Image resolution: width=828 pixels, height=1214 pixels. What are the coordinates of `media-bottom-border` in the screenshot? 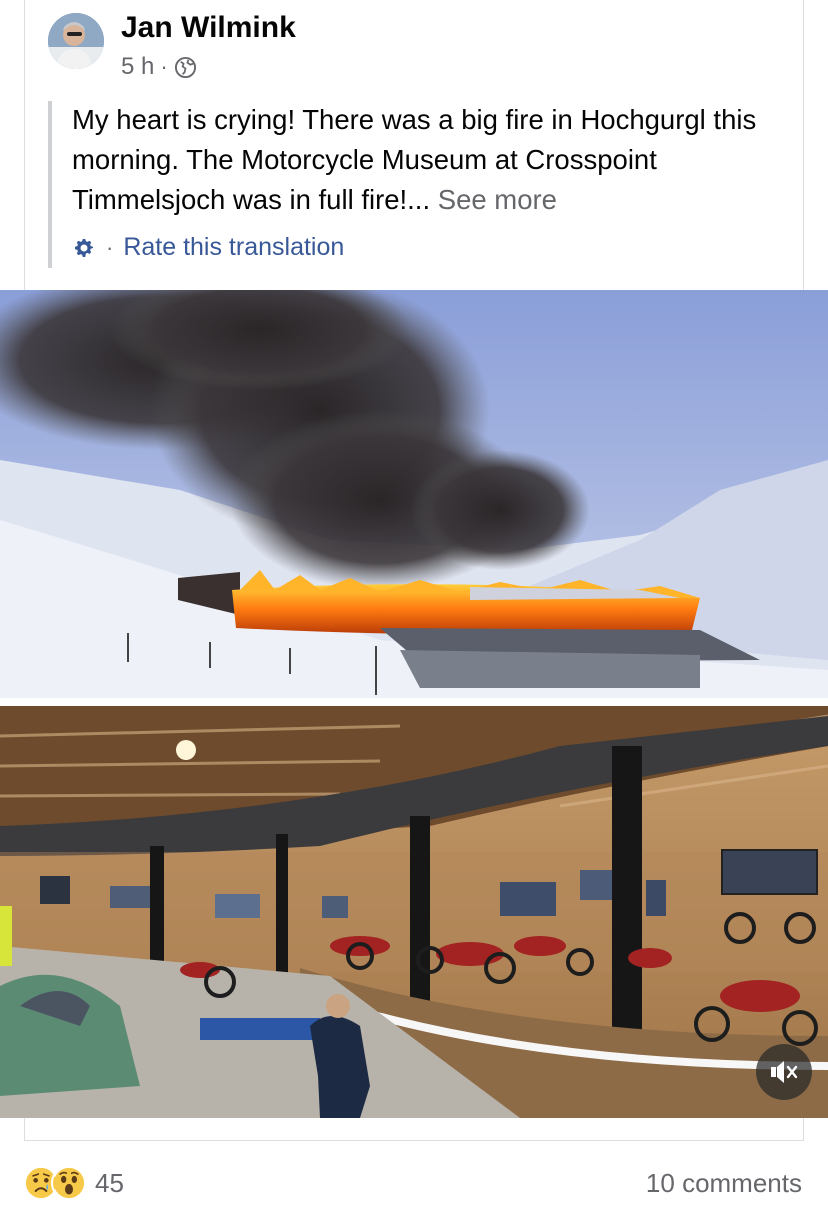 It's located at (414, 1129).